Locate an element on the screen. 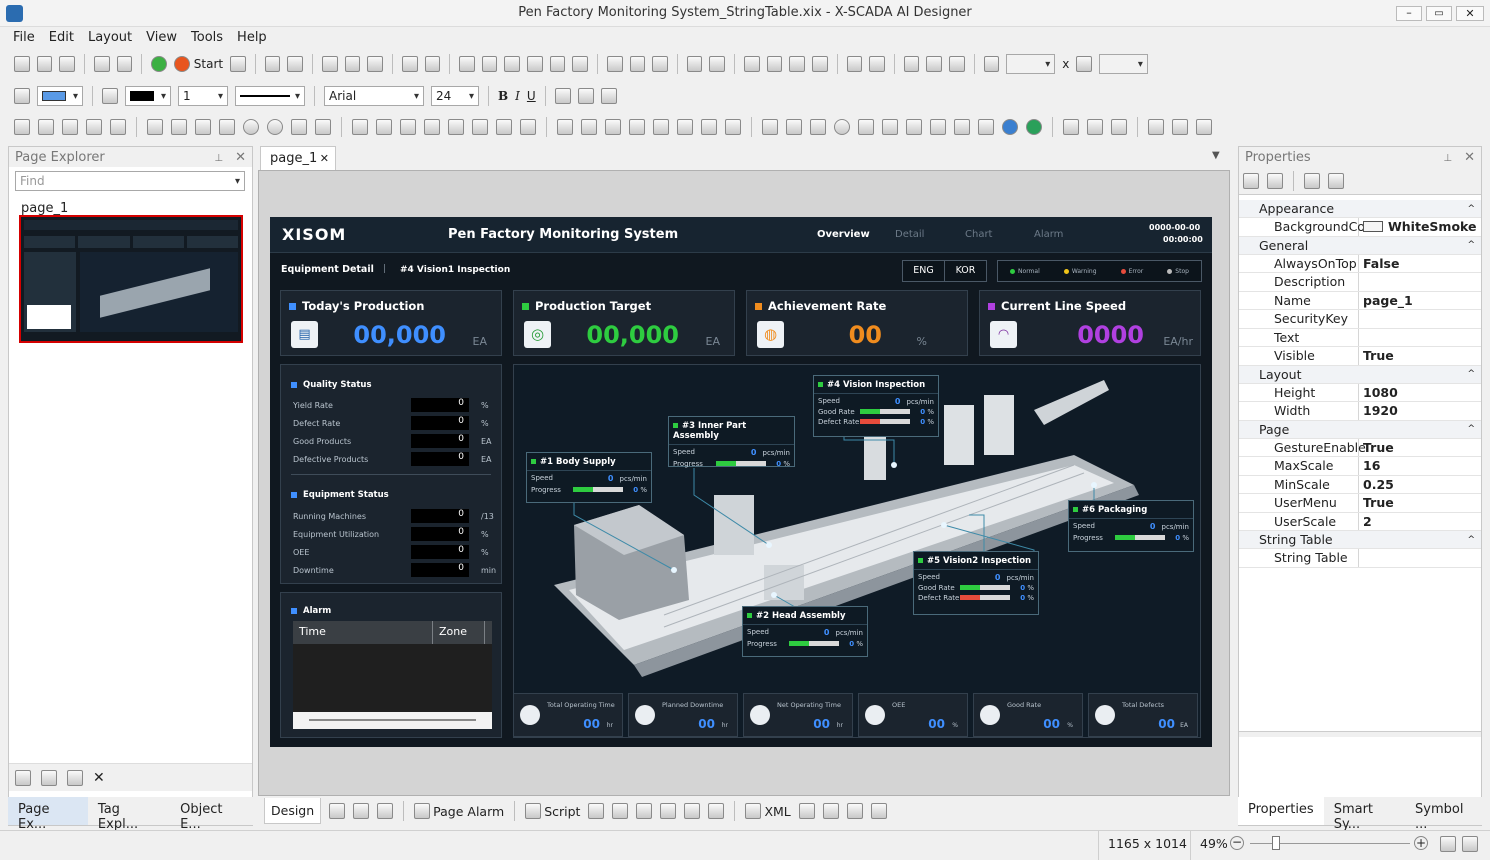  eraser-icon is located at coordinates (361, 811).